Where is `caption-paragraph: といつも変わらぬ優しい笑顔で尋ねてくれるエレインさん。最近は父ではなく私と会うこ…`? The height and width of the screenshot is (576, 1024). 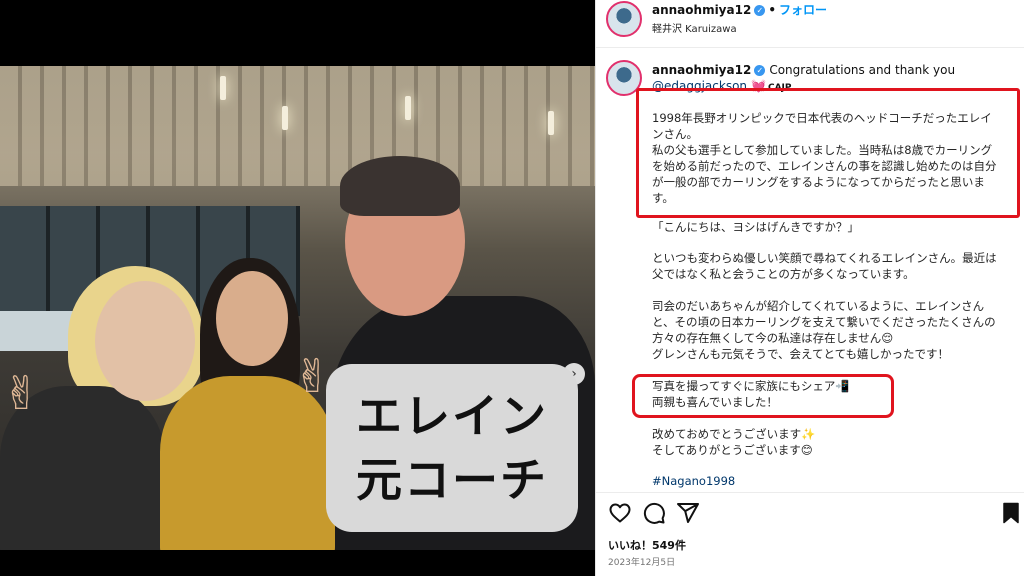
caption-paragraph: といつも変わらぬ優しい笑顔で尋ねてくれるエレインさん。最近は父ではなく私と会うこ… is located at coordinates (824, 266).